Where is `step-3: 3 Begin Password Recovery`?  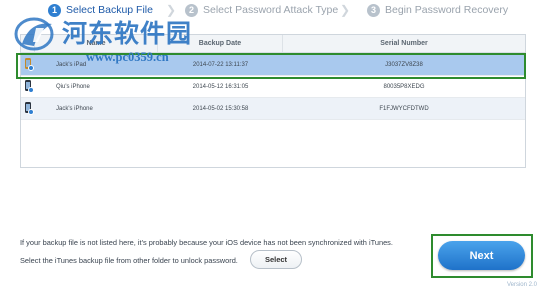
step-3: 3 Begin Password Recovery is located at coordinates (437, 10).